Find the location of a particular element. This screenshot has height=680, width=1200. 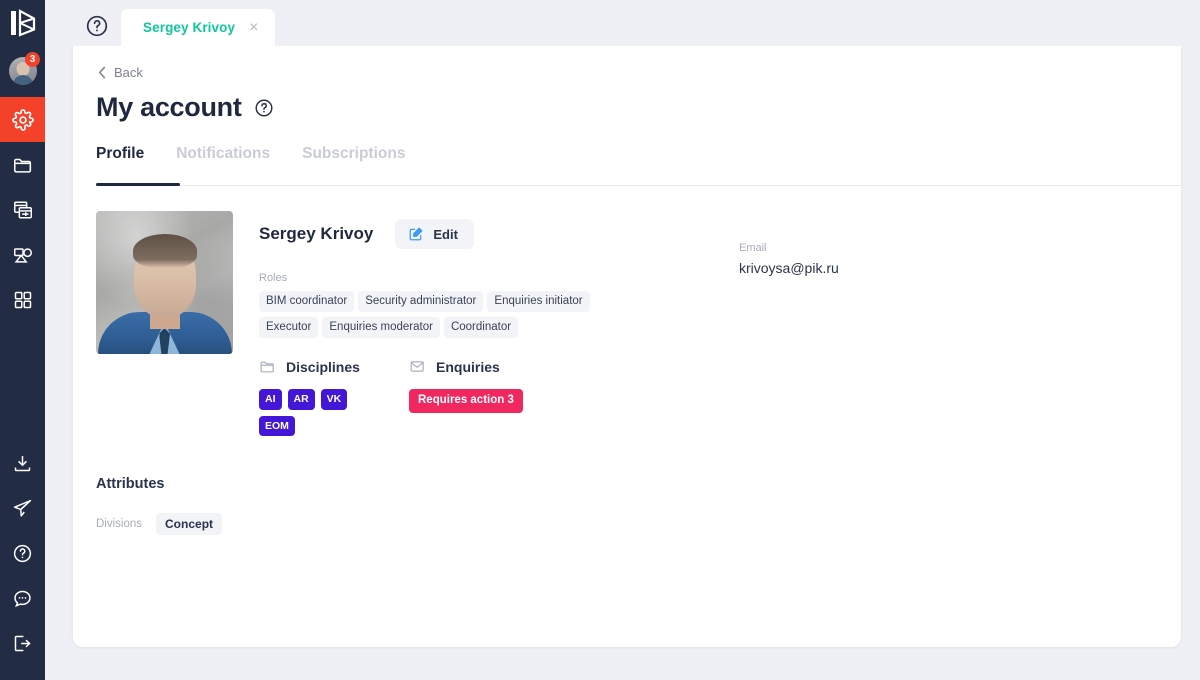

attribute-row: Divisions Concept is located at coordinates (627, 513).